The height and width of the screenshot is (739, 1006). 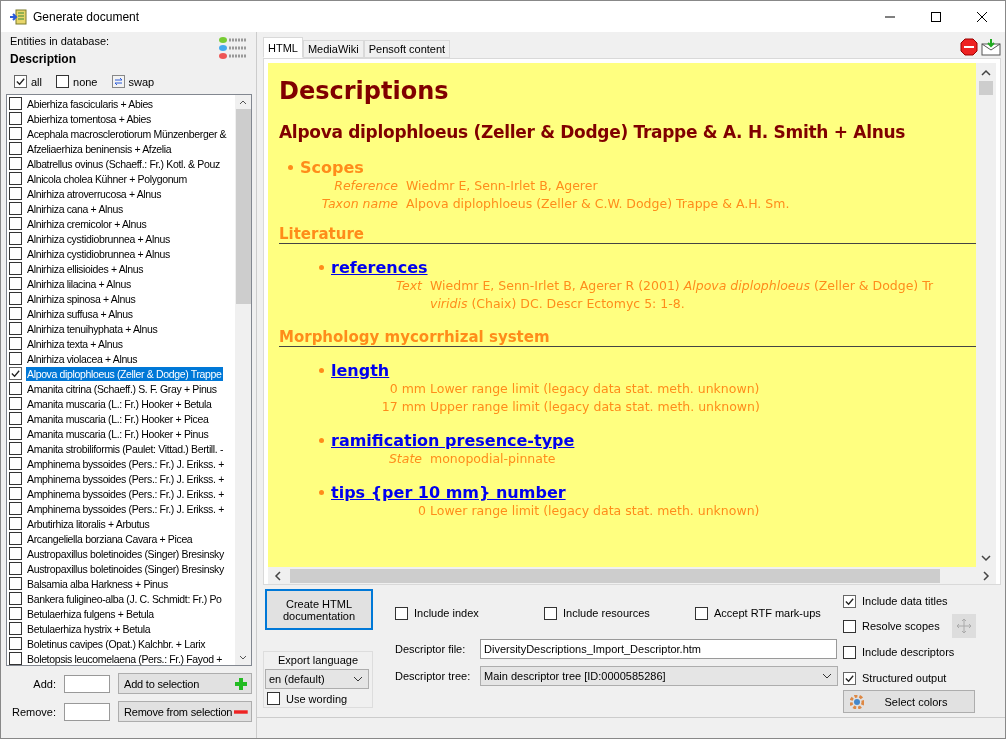 What do you see at coordinates (278, 575) in the screenshot?
I see `scroll-left-icon` at bounding box center [278, 575].